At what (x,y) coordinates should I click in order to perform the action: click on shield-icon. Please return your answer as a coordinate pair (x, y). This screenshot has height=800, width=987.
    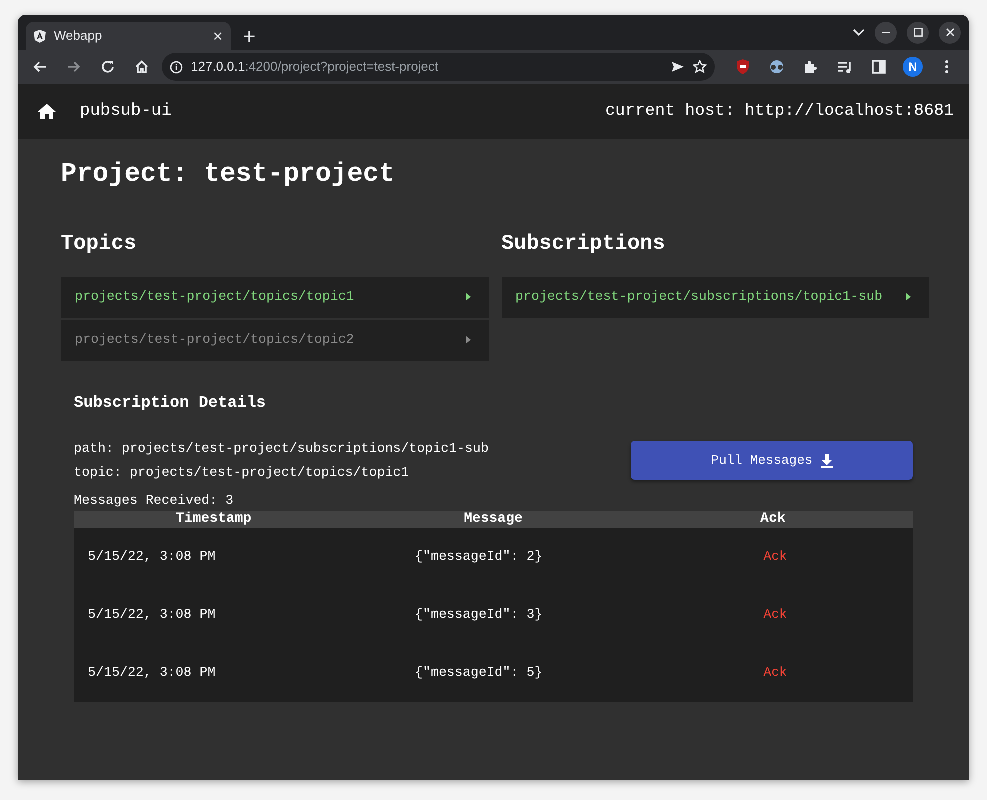
    Looking at the image, I should click on (743, 67).